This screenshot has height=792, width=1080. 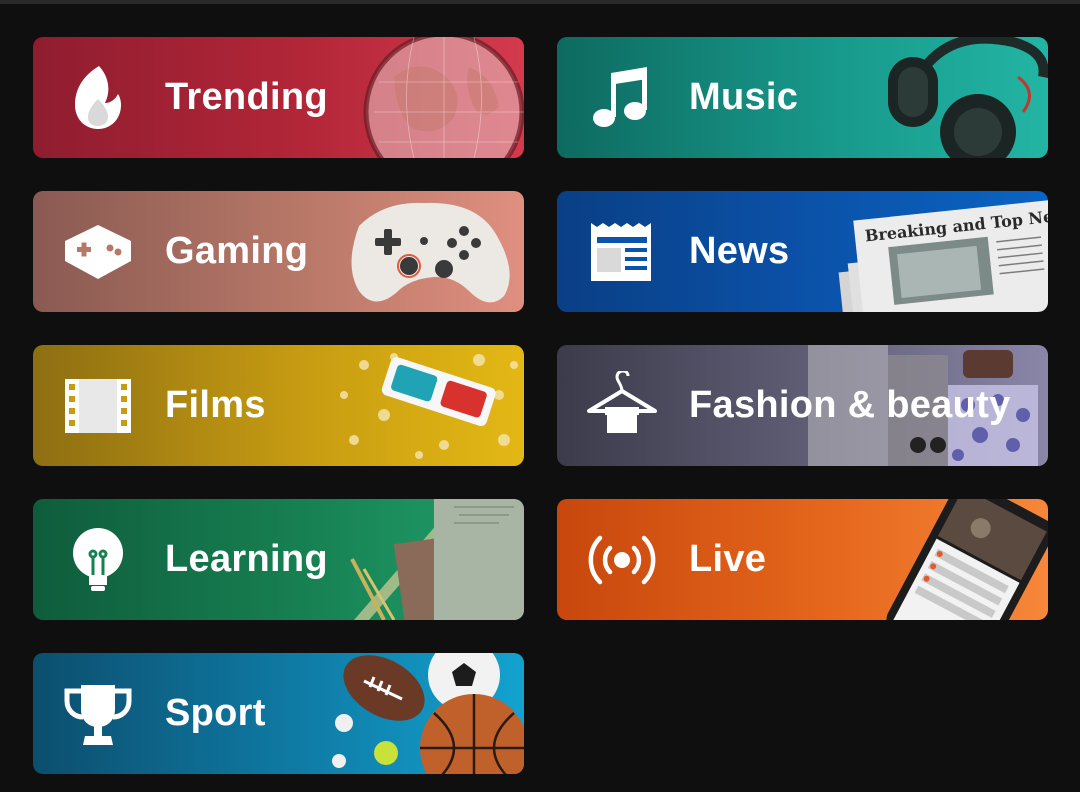 I want to click on category-label: Films, so click(x=215, y=405).